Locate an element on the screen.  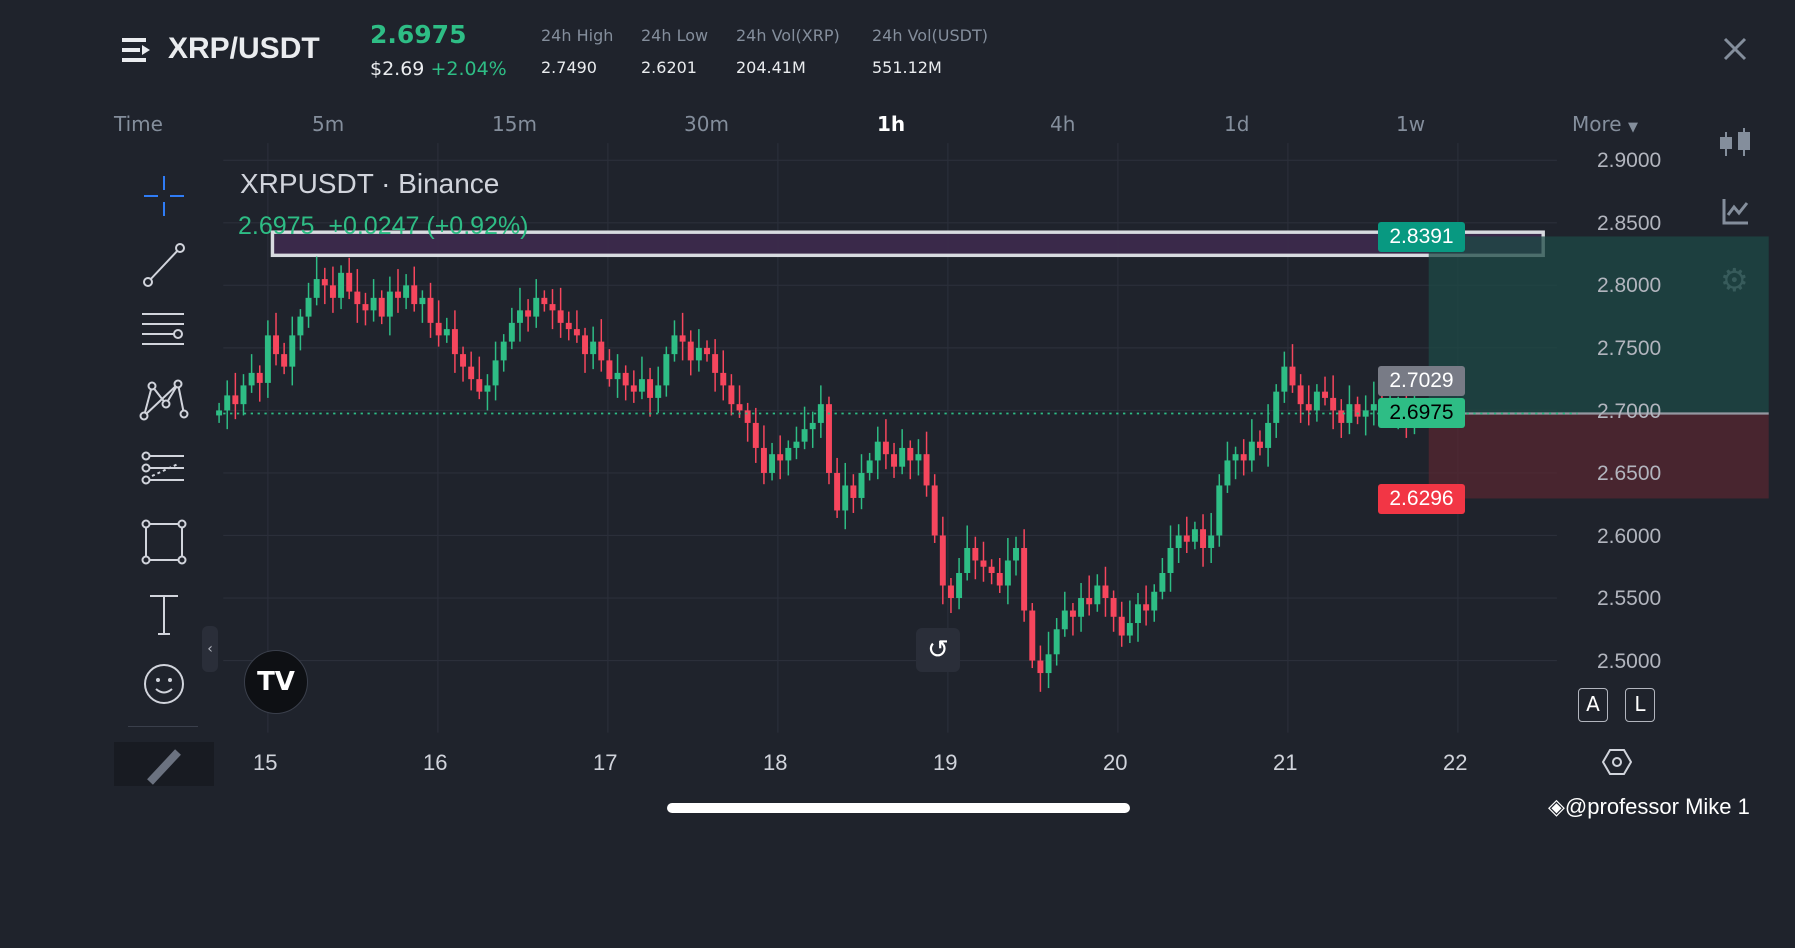
y-tick-label: 2.8000 is located at coordinates (1629, 286).